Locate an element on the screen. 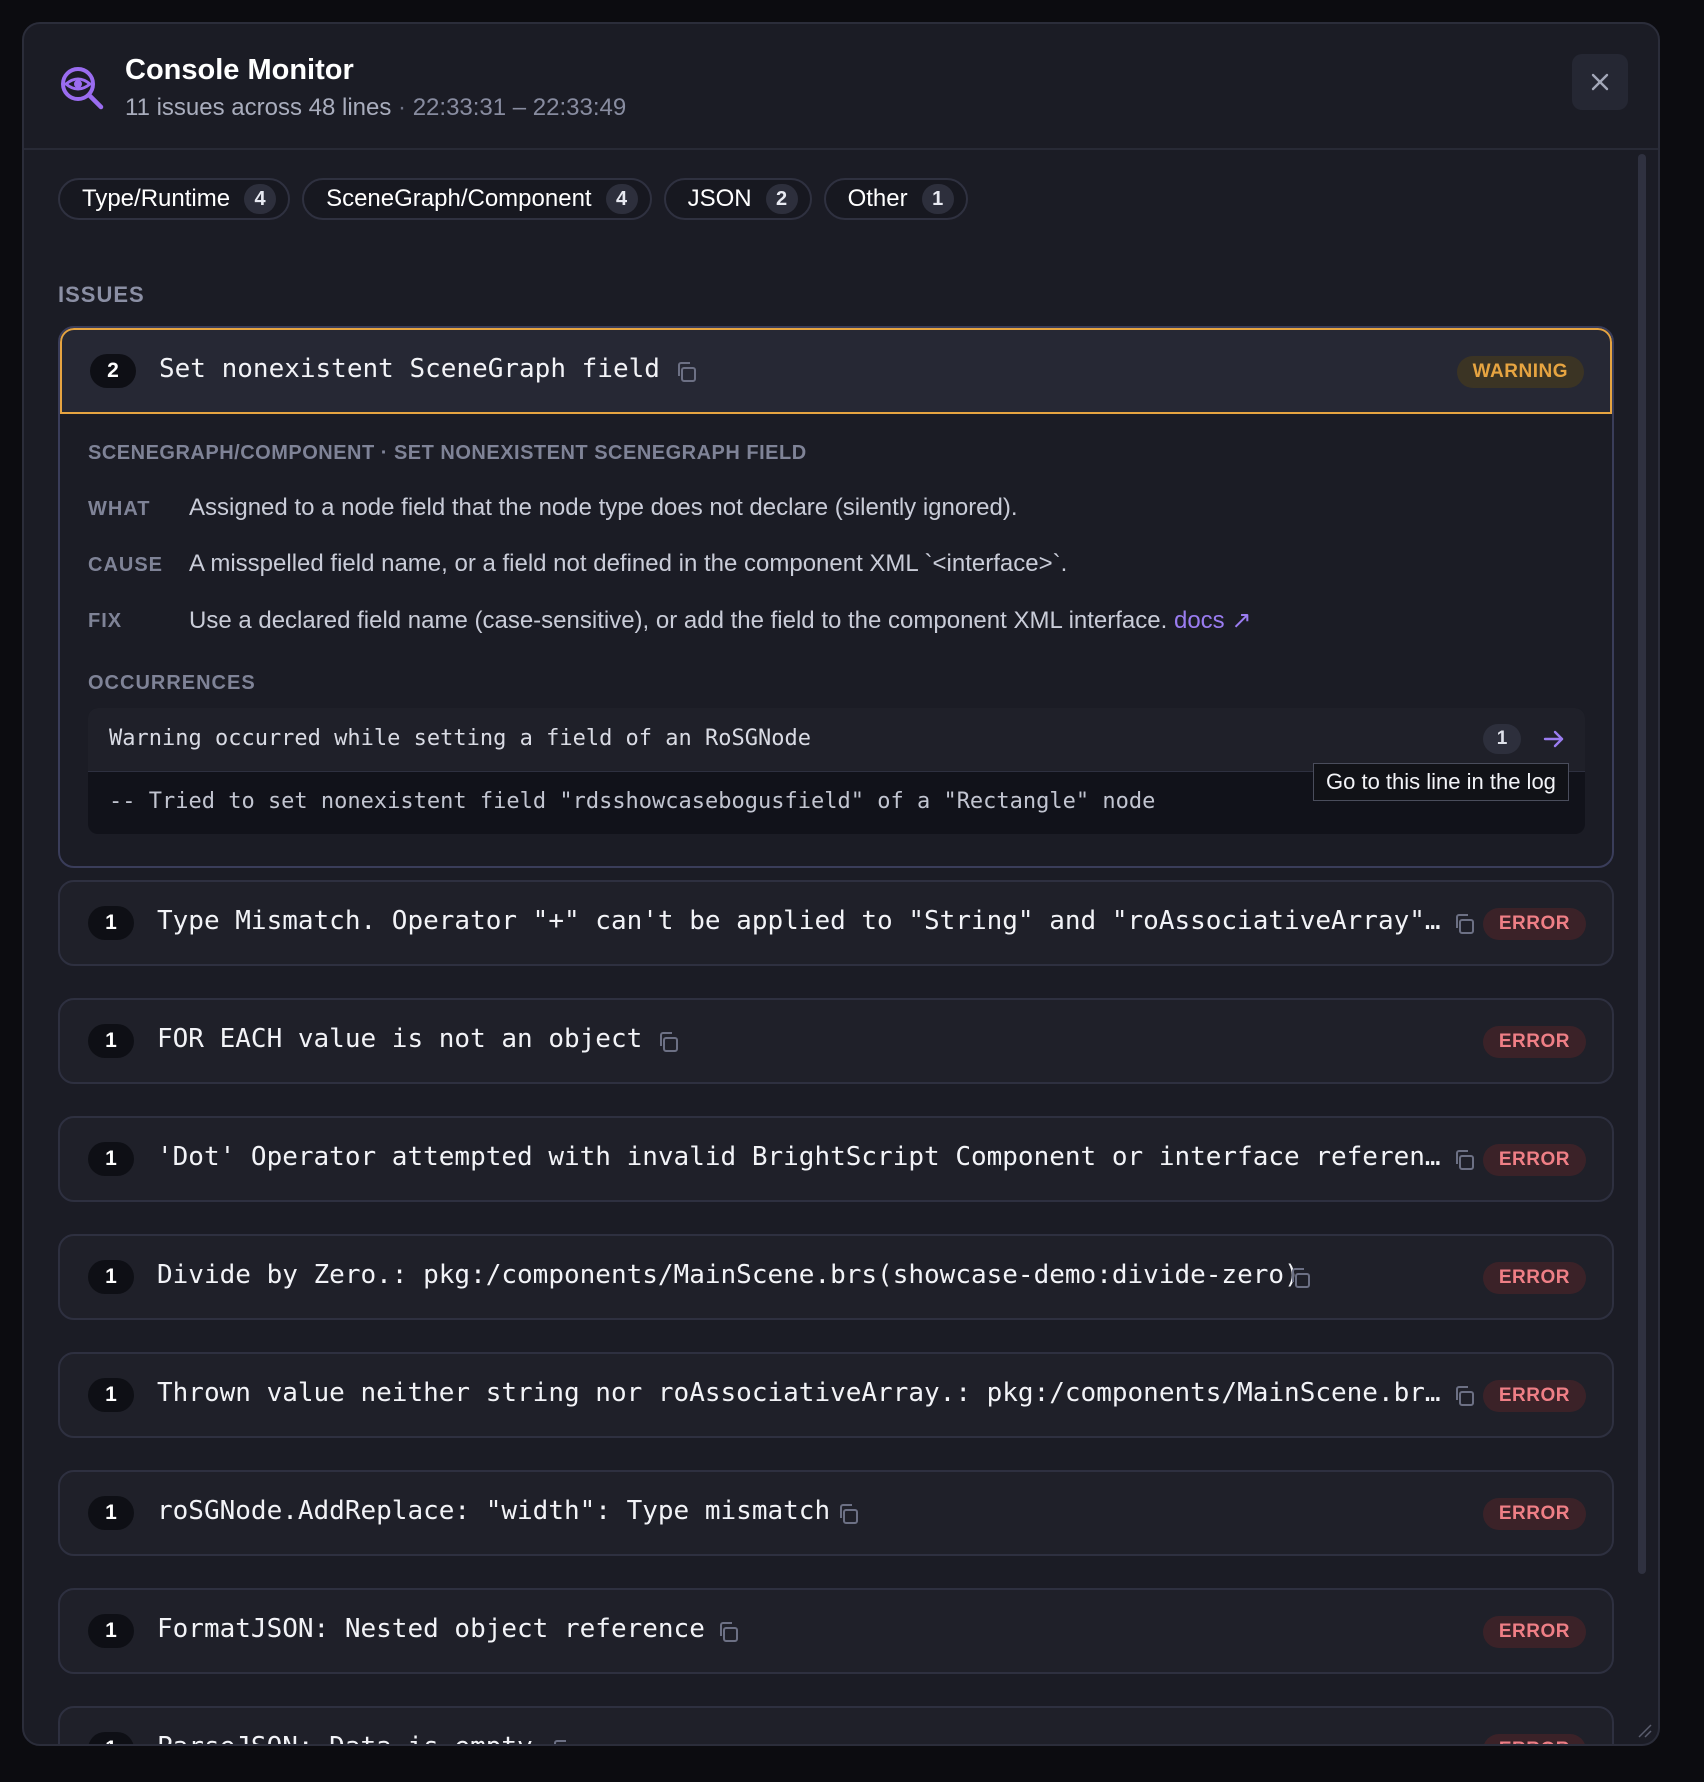  scrollbar-thumb is located at coordinates (1642, 864).